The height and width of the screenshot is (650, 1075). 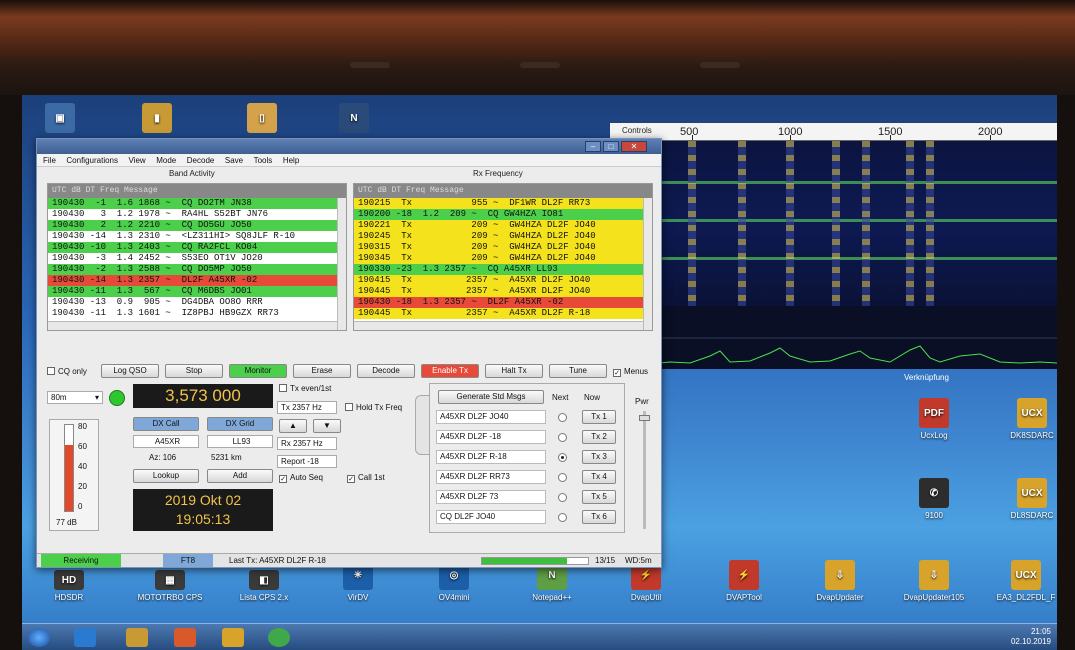 I want to click on dx-call-input: A45XR, so click(x=166, y=441).